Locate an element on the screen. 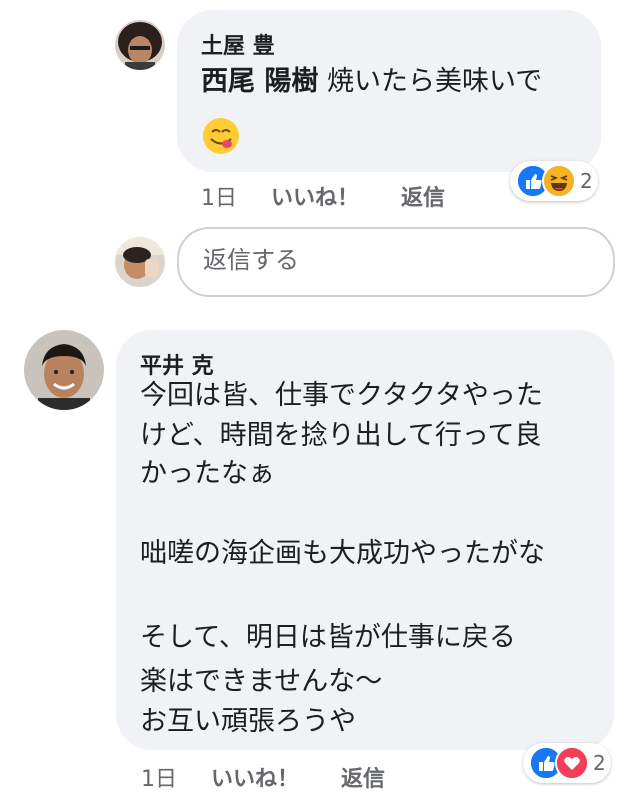 The width and height of the screenshot is (640, 799). reply-input-box is located at coordinates (396, 262).